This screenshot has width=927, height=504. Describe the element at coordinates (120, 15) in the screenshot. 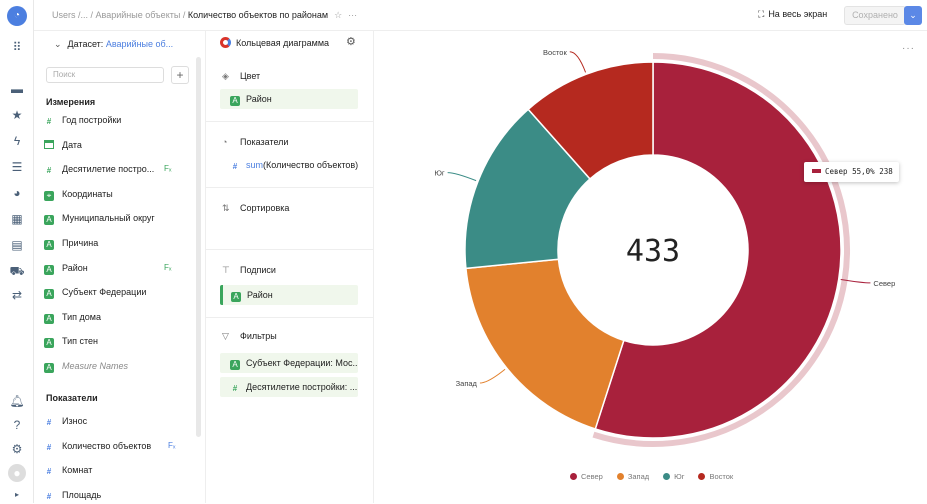

I see `breadcrumb-path: Users /... / Аварийные объекты /` at that location.